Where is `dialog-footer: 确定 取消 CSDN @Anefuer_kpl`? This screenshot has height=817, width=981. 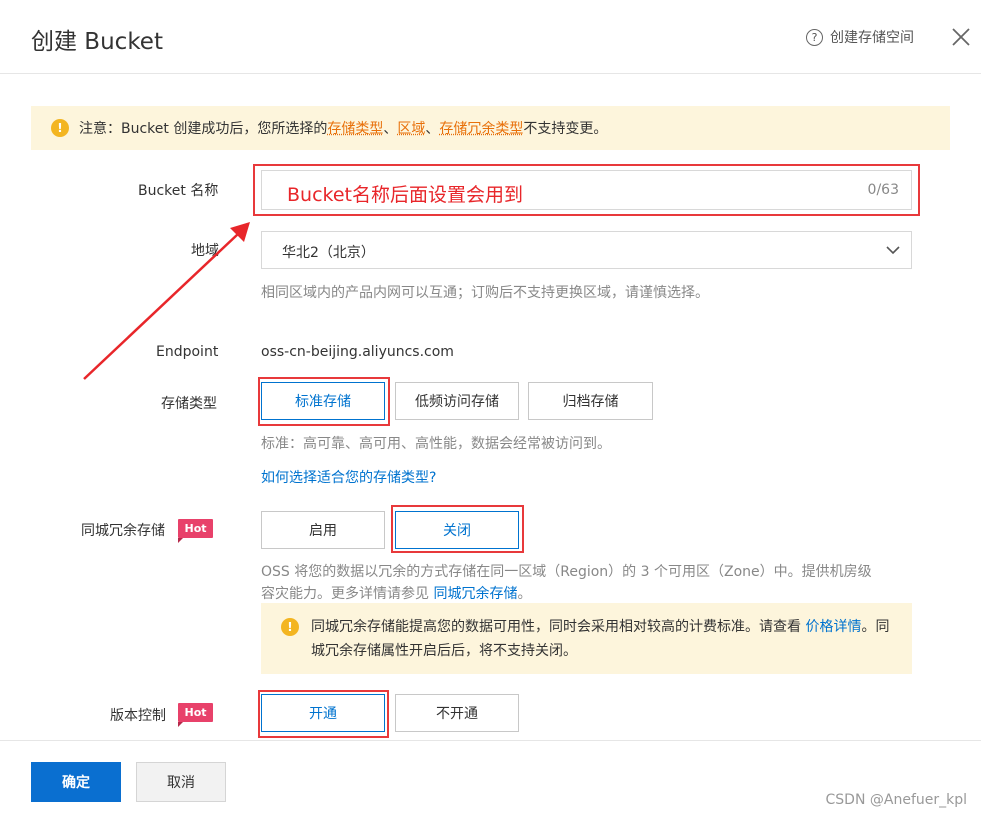 dialog-footer: 确定 取消 CSDN @Anefuer_kpl is located at coordinates (490, 778).